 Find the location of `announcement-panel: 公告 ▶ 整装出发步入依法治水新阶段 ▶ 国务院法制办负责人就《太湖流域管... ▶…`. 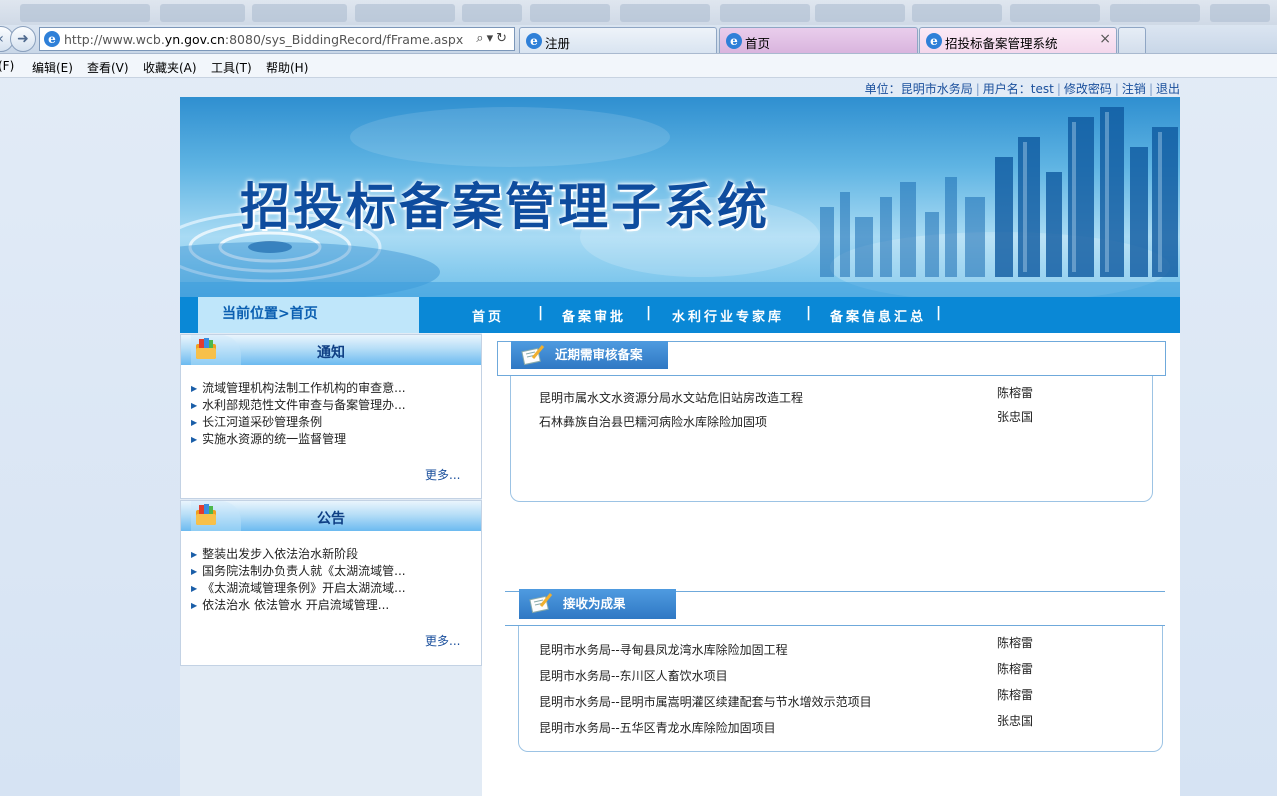

announcement-panel: 公告 ▶ 整装出发步入依法治水新阶段 ▶ 国务院法制办负责人就《太湖流域管... ▶… is located at coordinates (331, 583).